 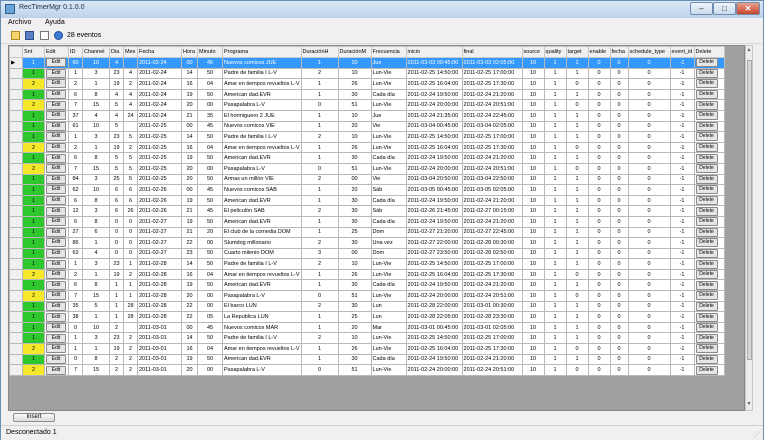 What do you see at coordinates (748, 8) in the screenshot?
I see `close-button: ✕` at bounding box center [748, 8].